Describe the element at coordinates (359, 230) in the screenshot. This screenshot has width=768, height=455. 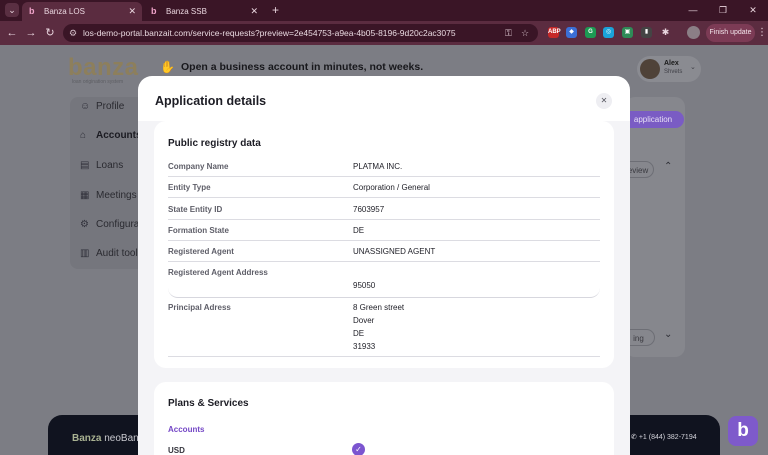
I see `formation-state-value: DE` at that location.